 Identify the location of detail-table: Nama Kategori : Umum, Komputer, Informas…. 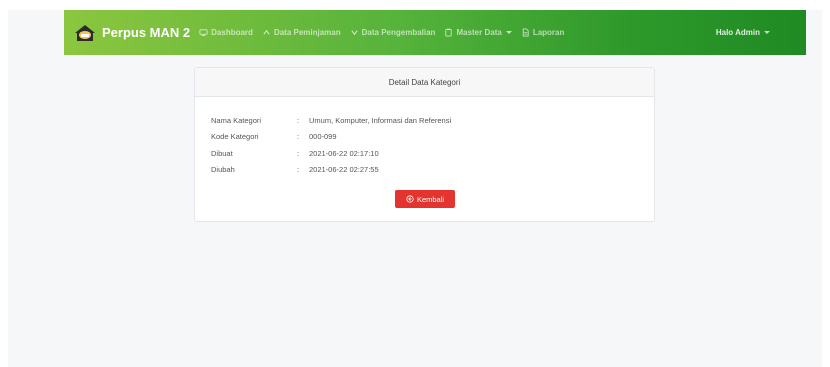
(331, 145).